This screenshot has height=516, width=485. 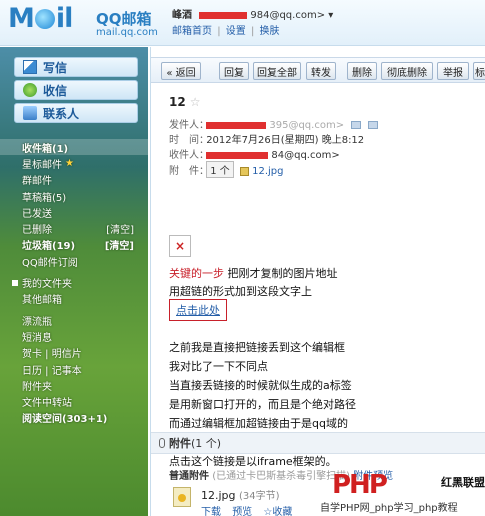 What do you see at coordinates (356, 125) in the screenshot?
I see `contact-card-icon` at bounding box center [356, 125].